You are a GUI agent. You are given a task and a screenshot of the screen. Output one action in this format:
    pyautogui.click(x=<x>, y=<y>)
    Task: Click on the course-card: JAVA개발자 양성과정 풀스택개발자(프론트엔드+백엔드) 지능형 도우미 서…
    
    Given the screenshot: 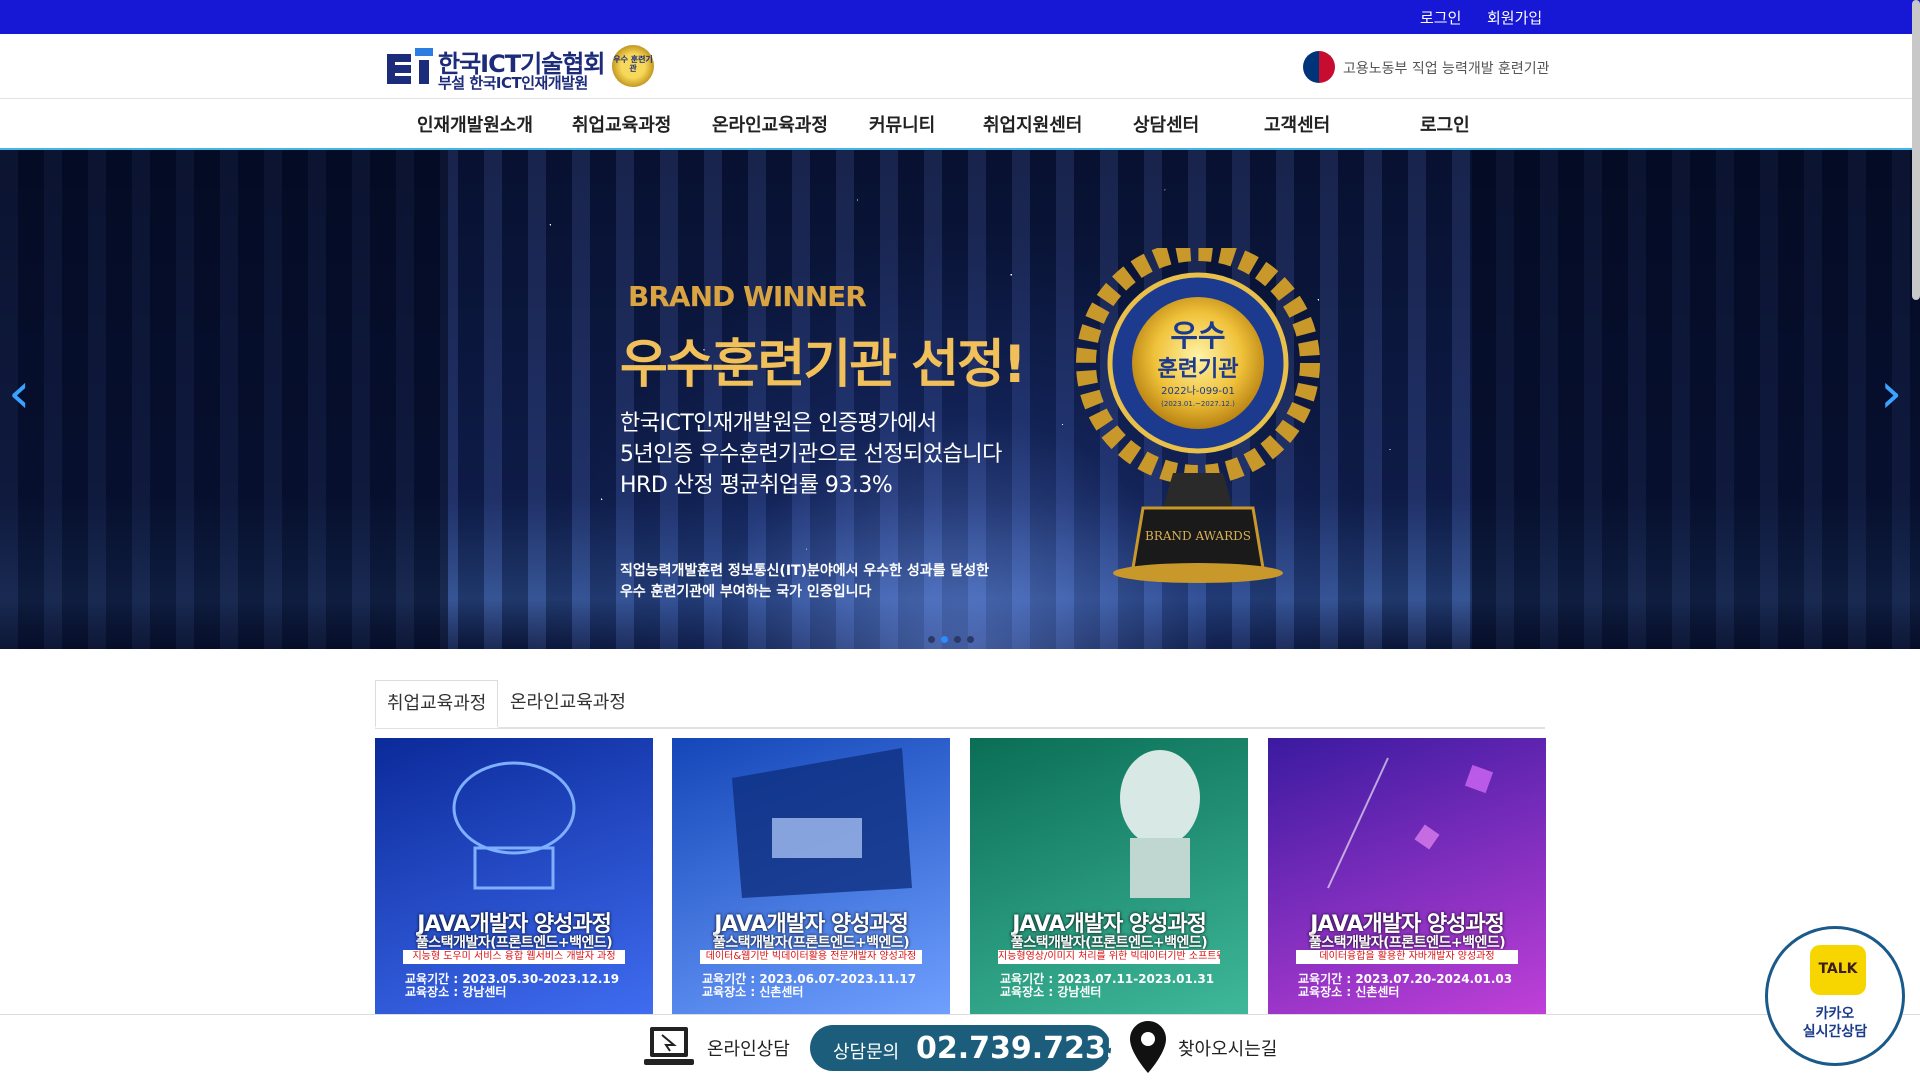 What is the action you would take?
    pyautogui.click(x=514, y=876)
    